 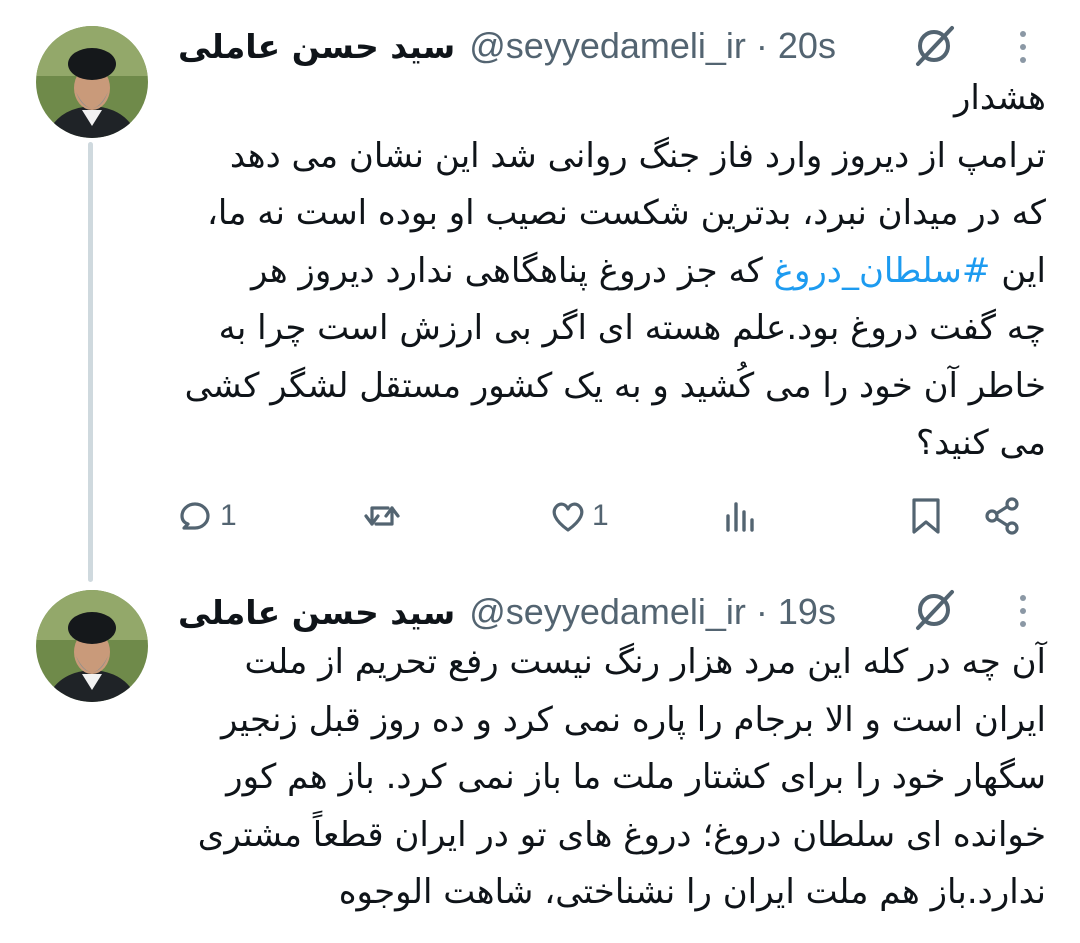 I want to click on tweet-line: هشدار, so click(x=1000, y=98).